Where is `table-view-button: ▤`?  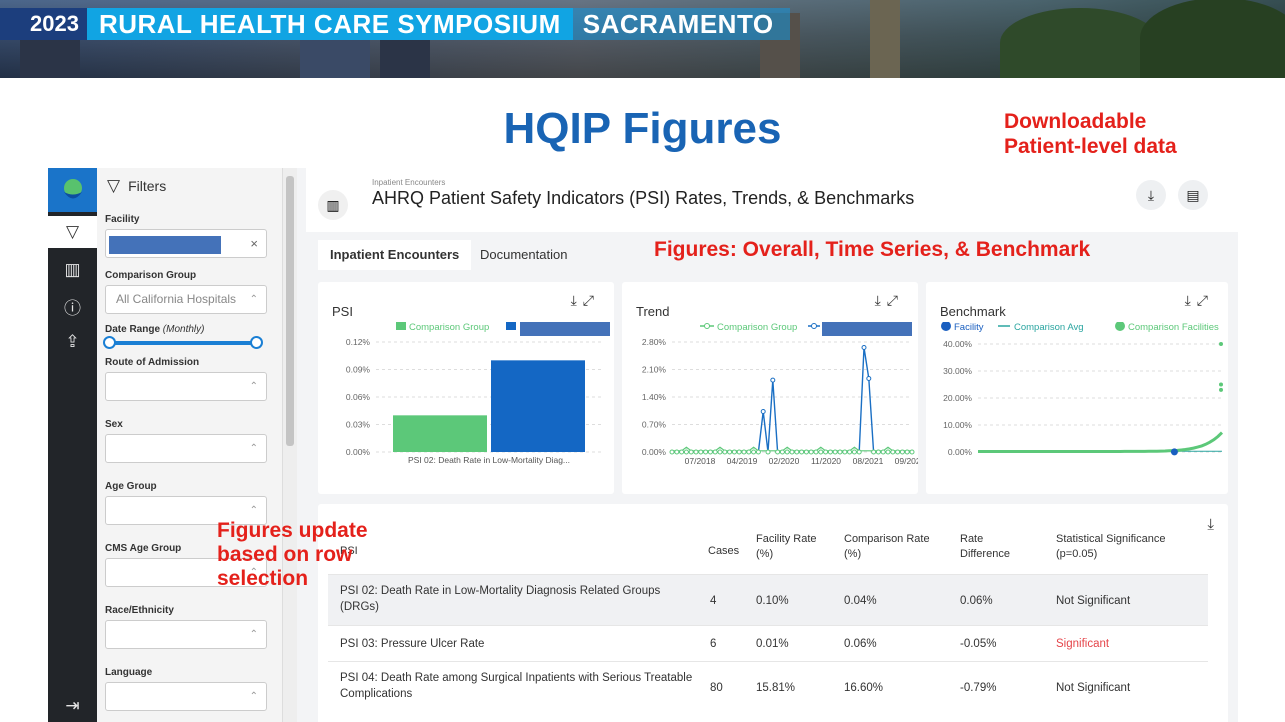
table-view-button: ▤ is located at coordinates (1193, 195).